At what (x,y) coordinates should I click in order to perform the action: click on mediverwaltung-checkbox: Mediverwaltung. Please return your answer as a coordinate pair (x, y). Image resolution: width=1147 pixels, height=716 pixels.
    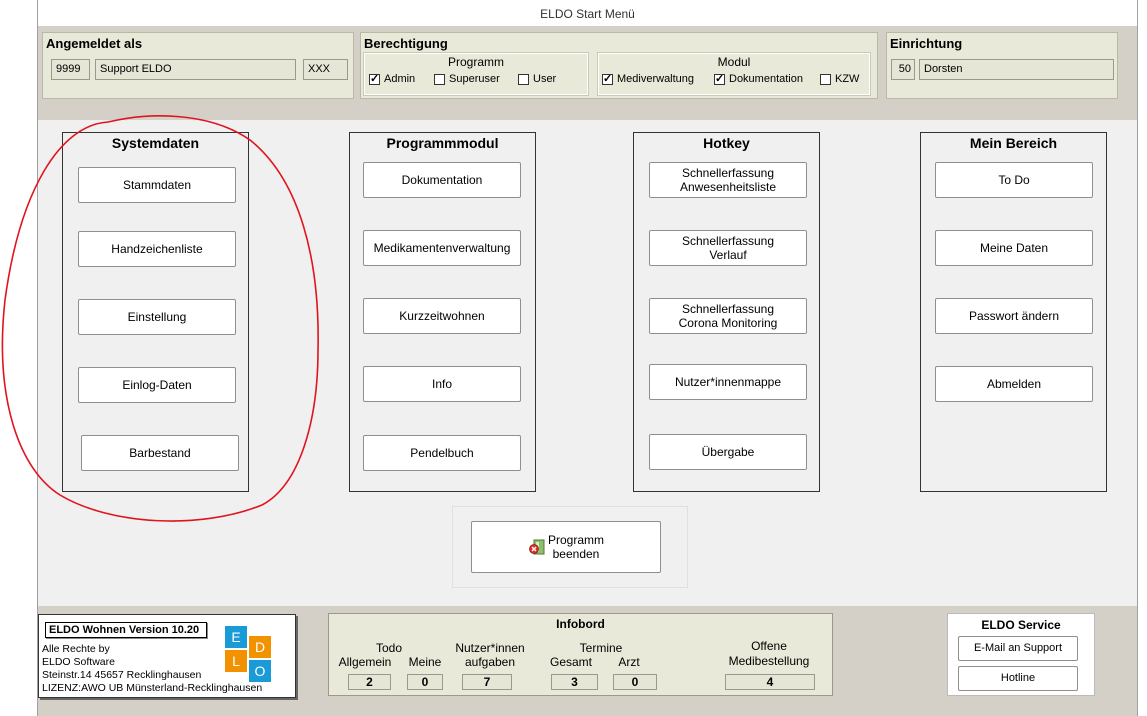
    Looking at the image, I should click on (648, 78).